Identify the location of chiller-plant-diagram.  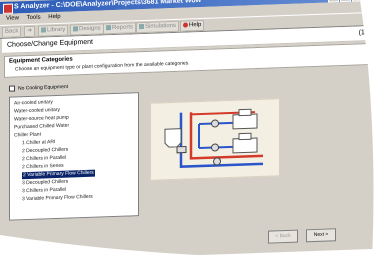
(215, 139).